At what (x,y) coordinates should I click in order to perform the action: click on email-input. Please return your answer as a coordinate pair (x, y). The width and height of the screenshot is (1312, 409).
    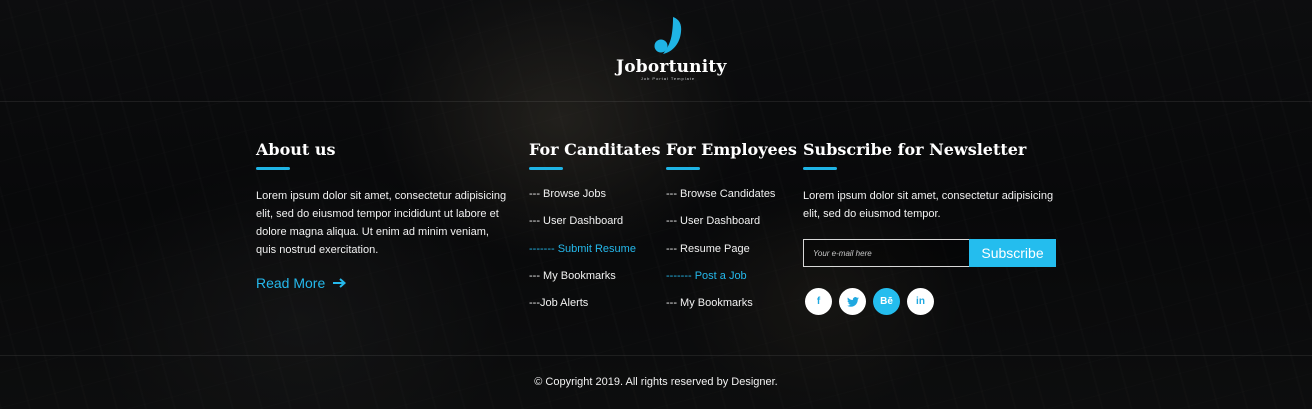
    Looking at the image, I should click on (886, 253).